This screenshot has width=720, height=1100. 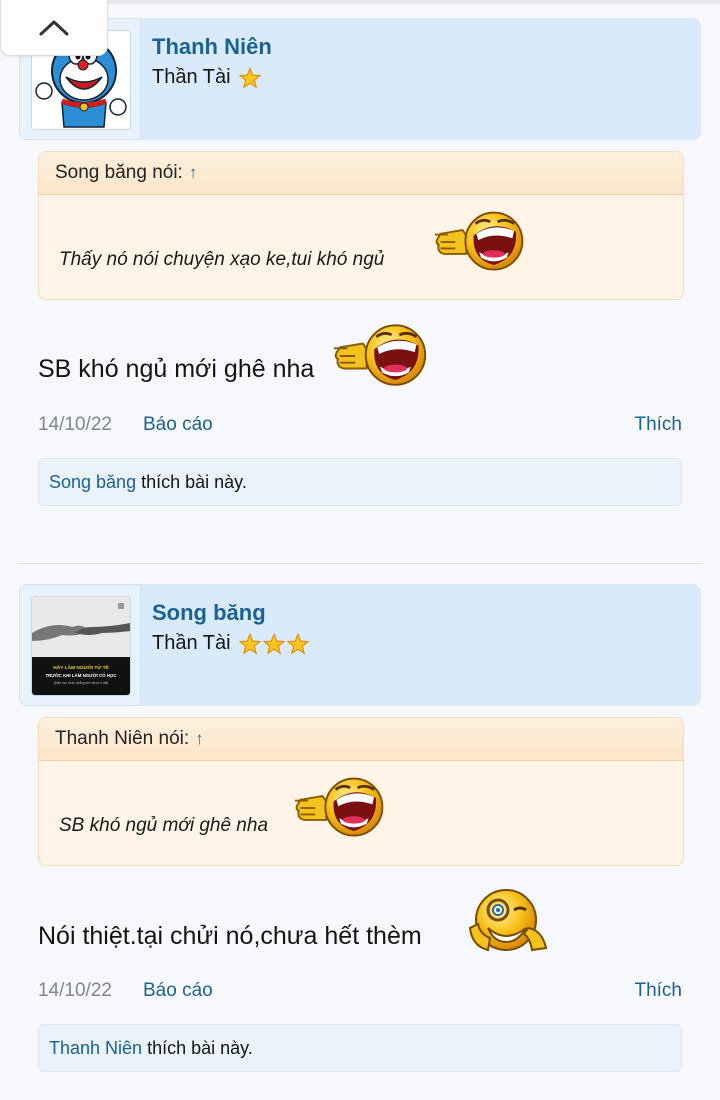 What do you see at coordinates (209, 613) in the screenshot?
I see `author-name: Song băng` at bounding box center [209, 613].